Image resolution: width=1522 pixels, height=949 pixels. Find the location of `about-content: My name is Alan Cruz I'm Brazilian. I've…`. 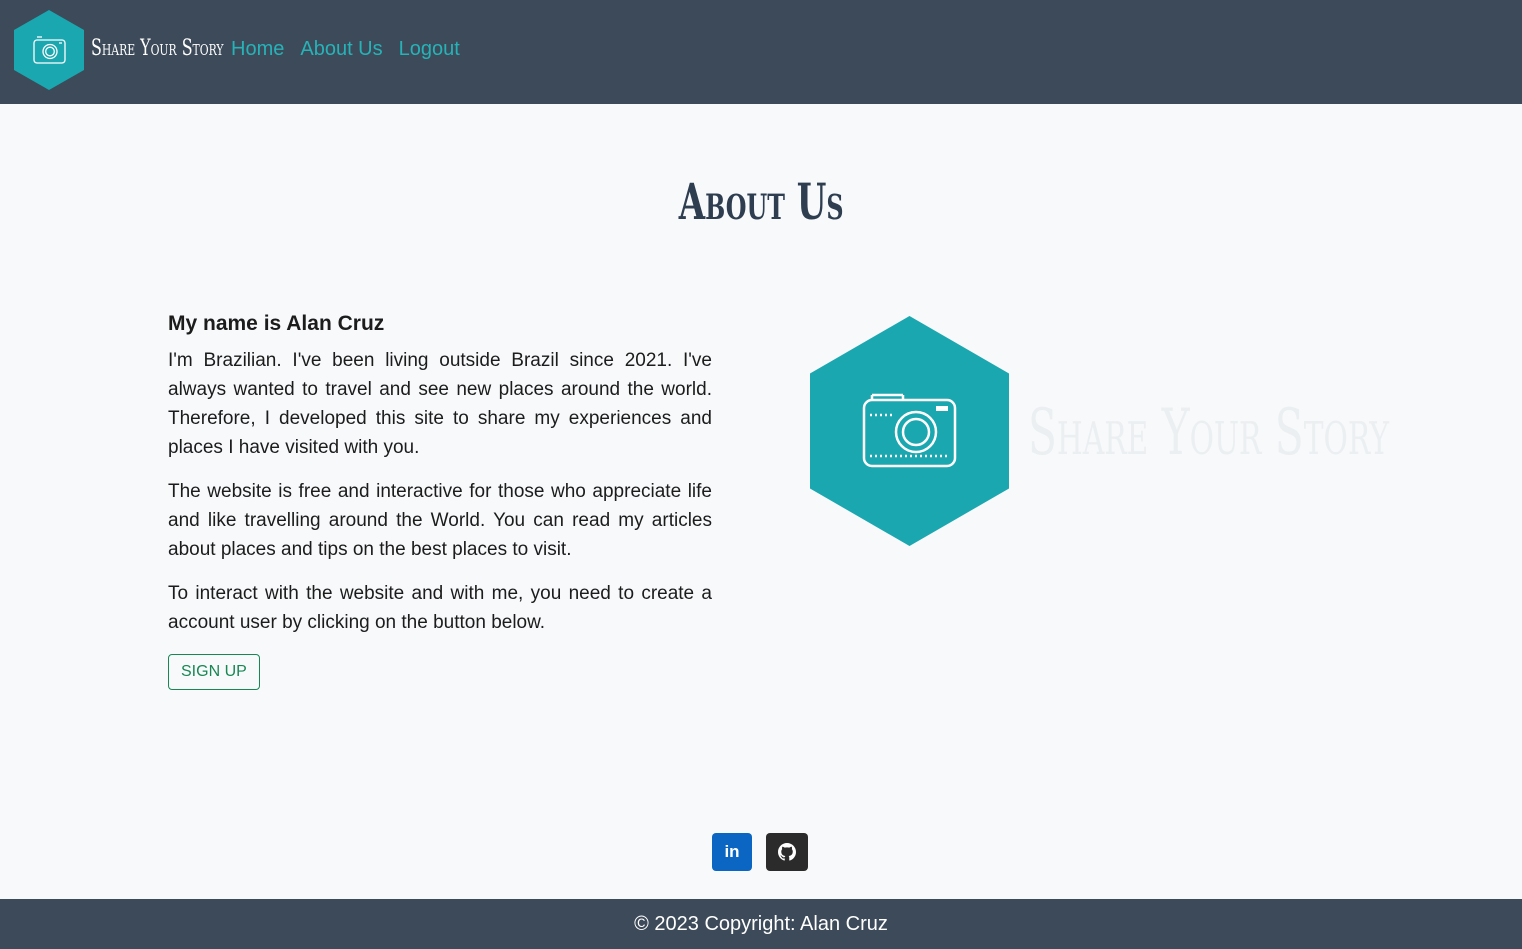

about-content: My name is Alan Cruz I'm Brazilian. I've… is located at coordinates (440, 501).